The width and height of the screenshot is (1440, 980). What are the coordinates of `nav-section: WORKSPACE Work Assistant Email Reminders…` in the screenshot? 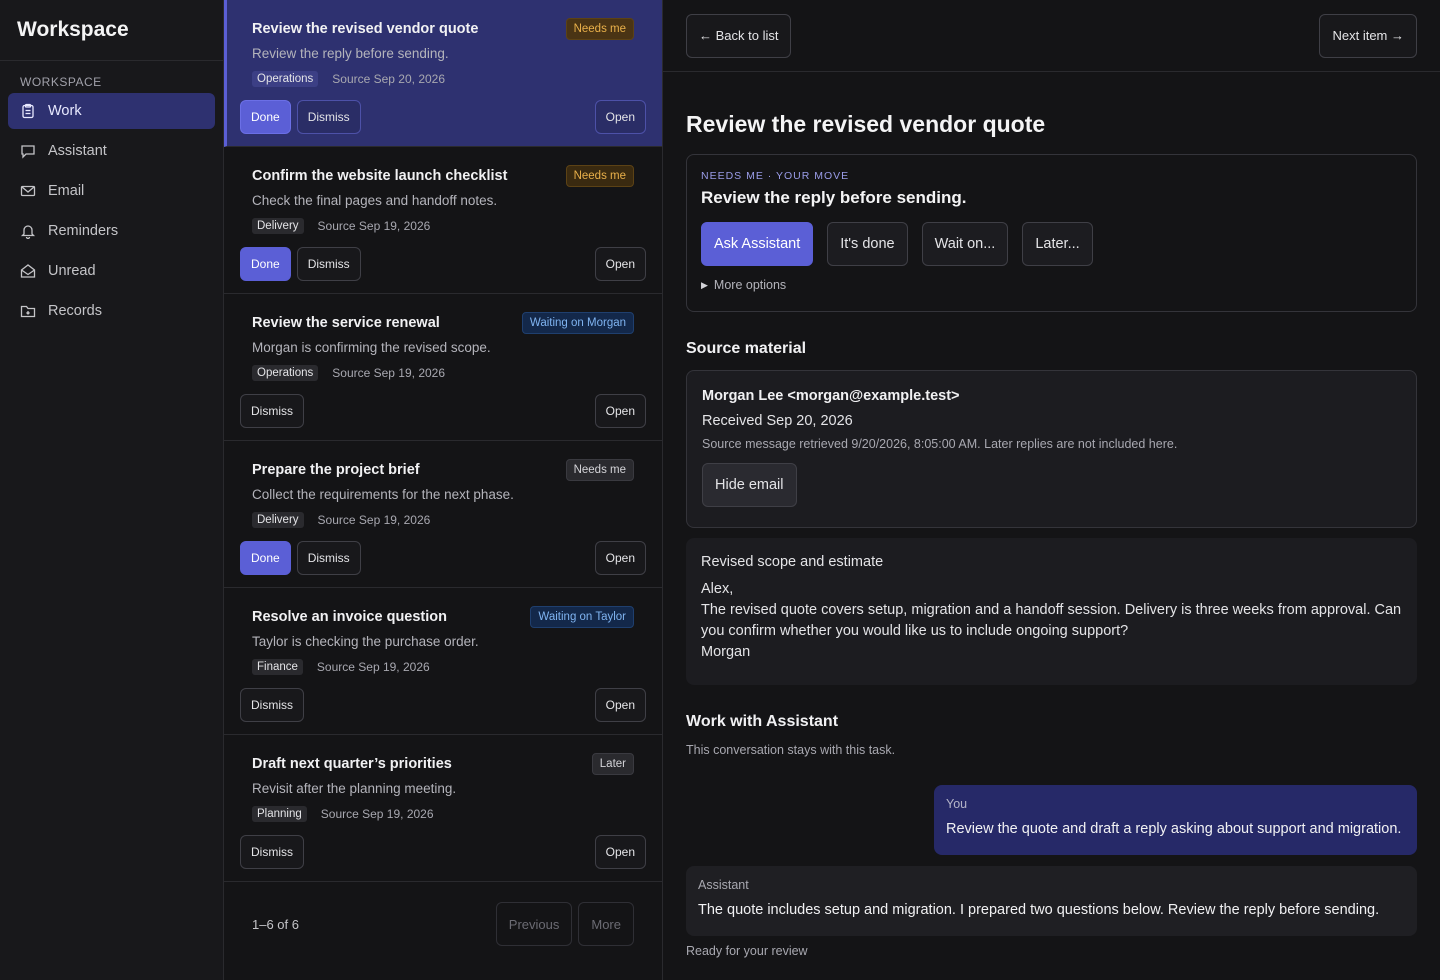 It's located at (111, 204).